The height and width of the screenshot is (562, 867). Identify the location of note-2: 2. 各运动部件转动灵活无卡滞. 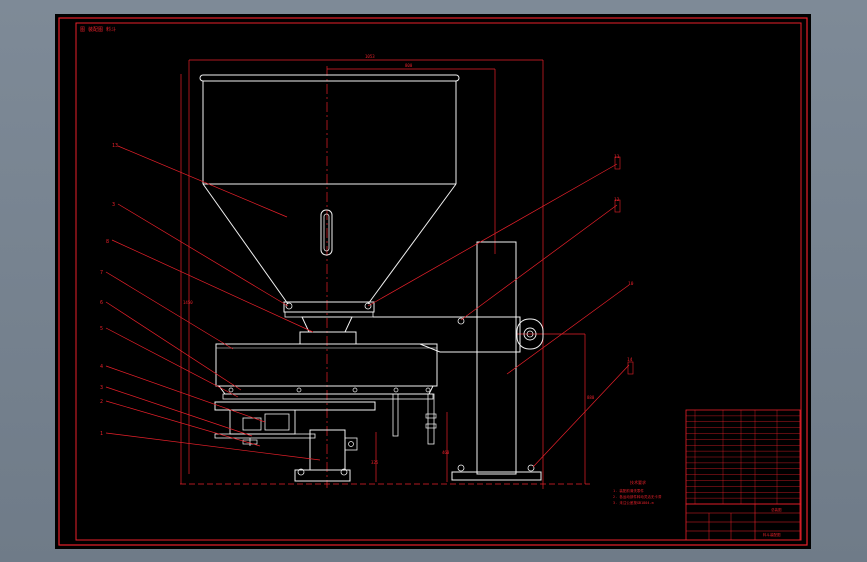
(637, 496).